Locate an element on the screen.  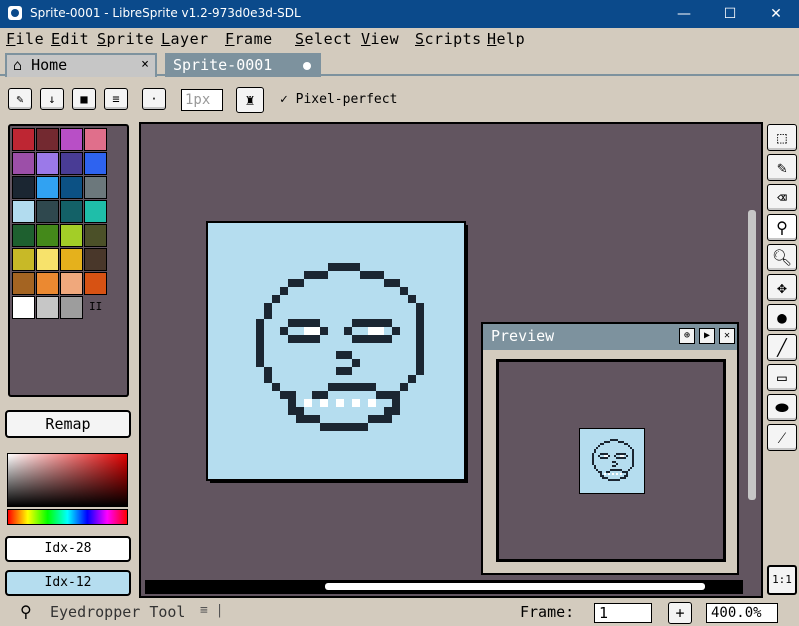
marquee-tool-button: ⬚ is located at coordinates (782, 137).